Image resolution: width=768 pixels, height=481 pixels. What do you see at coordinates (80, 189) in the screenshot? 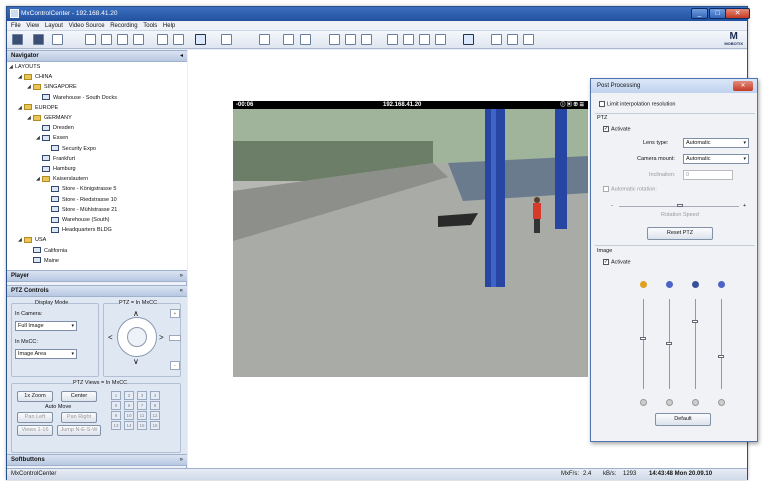
I see `tree-item: Store - Königstrasse 5` at bounding box center [80, 189].